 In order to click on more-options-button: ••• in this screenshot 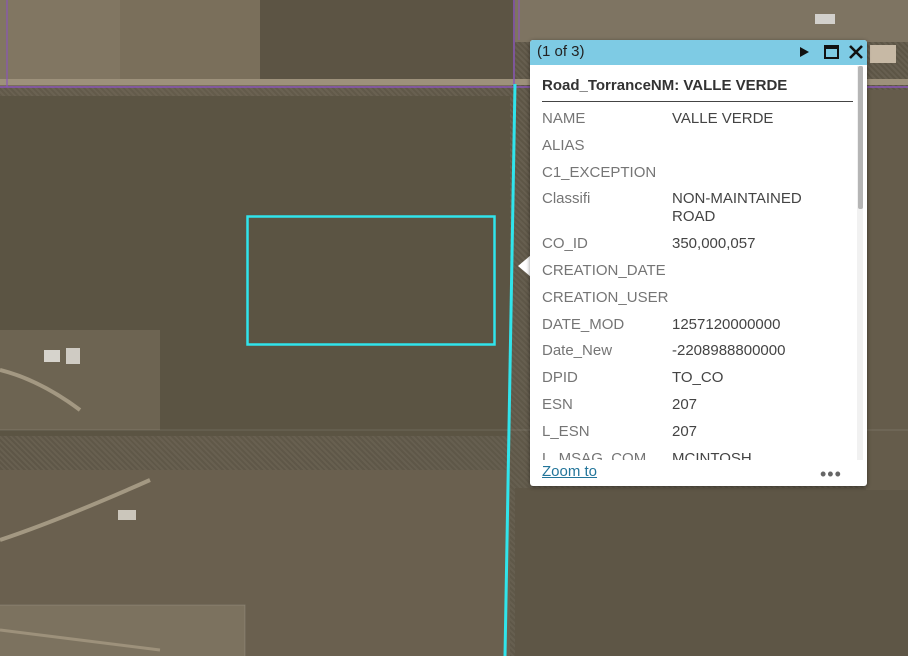, I will do `click(831, 474)`.